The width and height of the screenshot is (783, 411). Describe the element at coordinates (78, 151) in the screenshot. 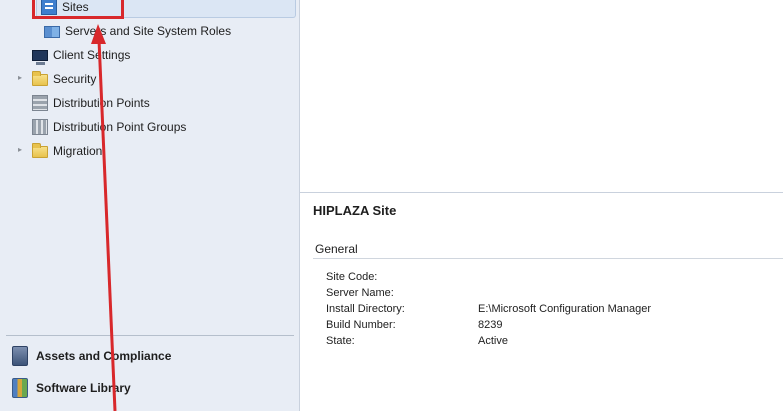

I see `tree-item-label: Migration` at that location.